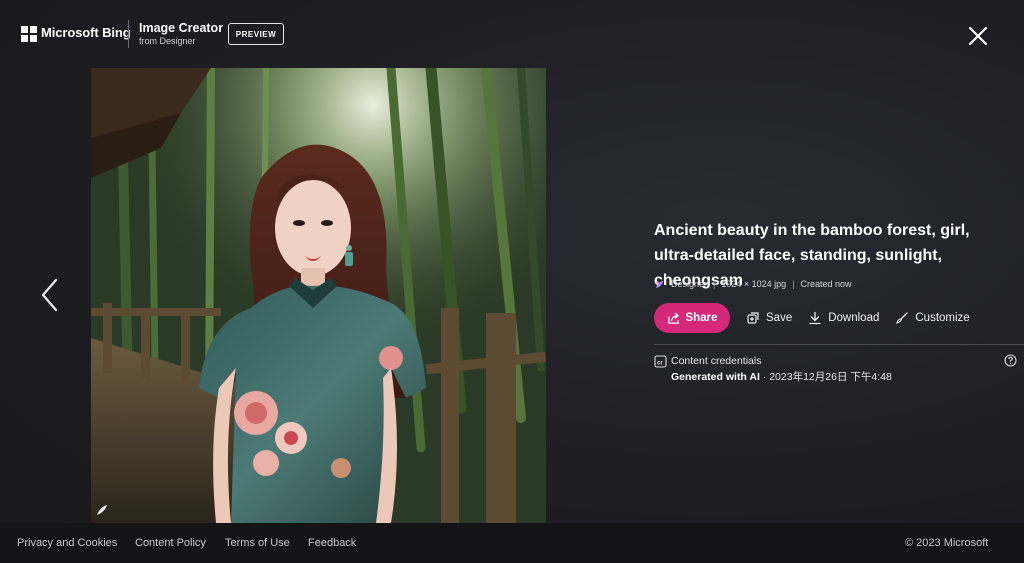 This screenshot has width=1024, height=563. Describe the element at coordinates (826, 284) in the screenshot. I see `image-created: Created now` at that location.